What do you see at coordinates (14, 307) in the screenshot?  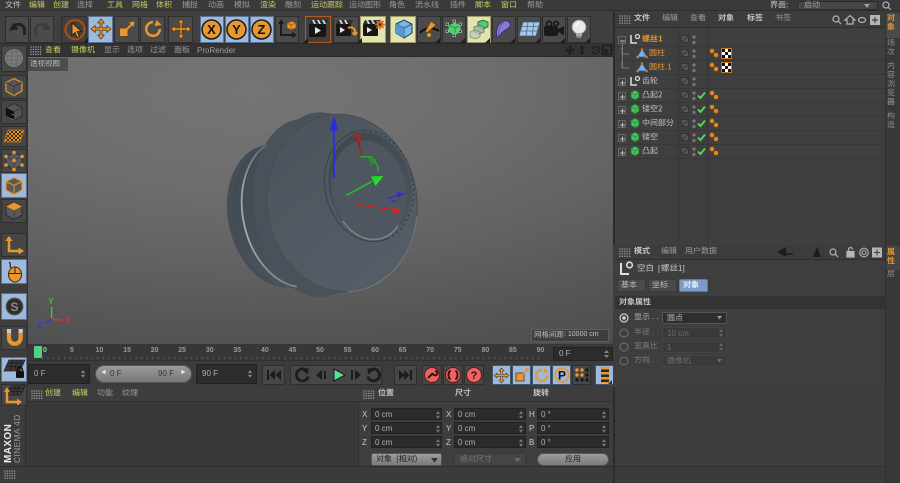 I see `svg-text: S` at bounding box center [14, 307].